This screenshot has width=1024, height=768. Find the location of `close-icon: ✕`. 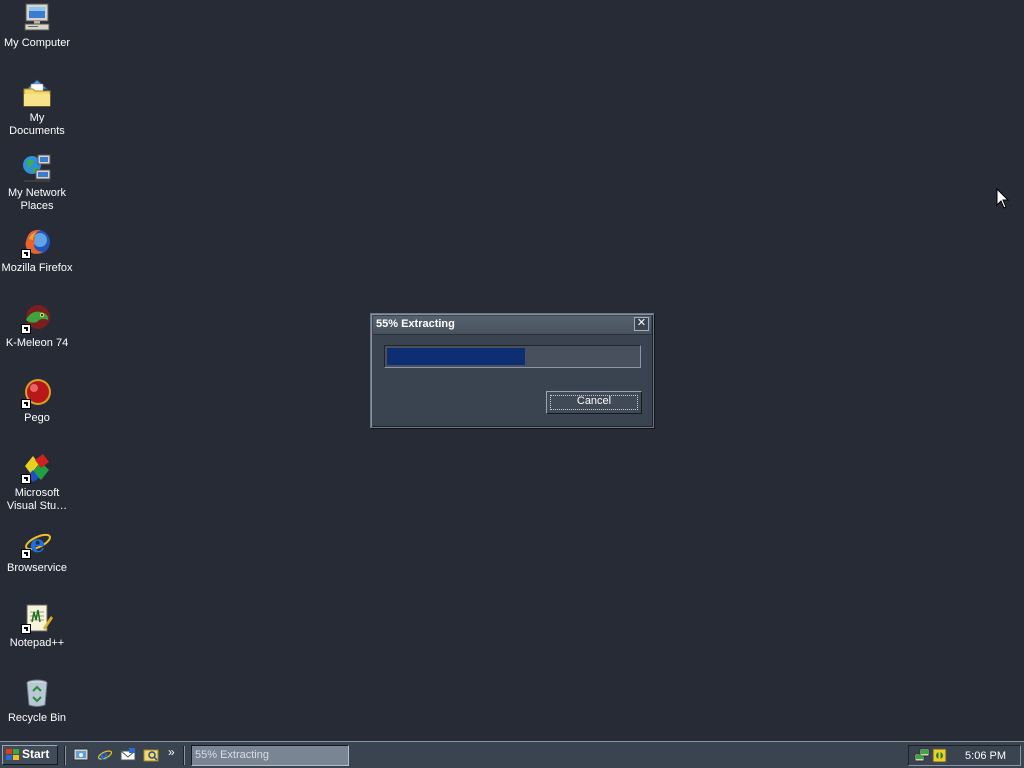

close-icon: ✕ is located at coordinates (641, 323).